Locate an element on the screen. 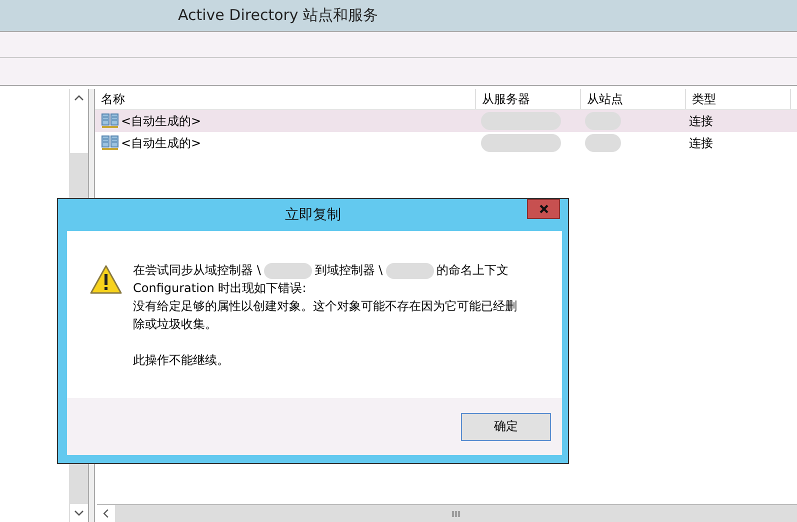  column-header: 名称 is located at coordinates (285, 99).